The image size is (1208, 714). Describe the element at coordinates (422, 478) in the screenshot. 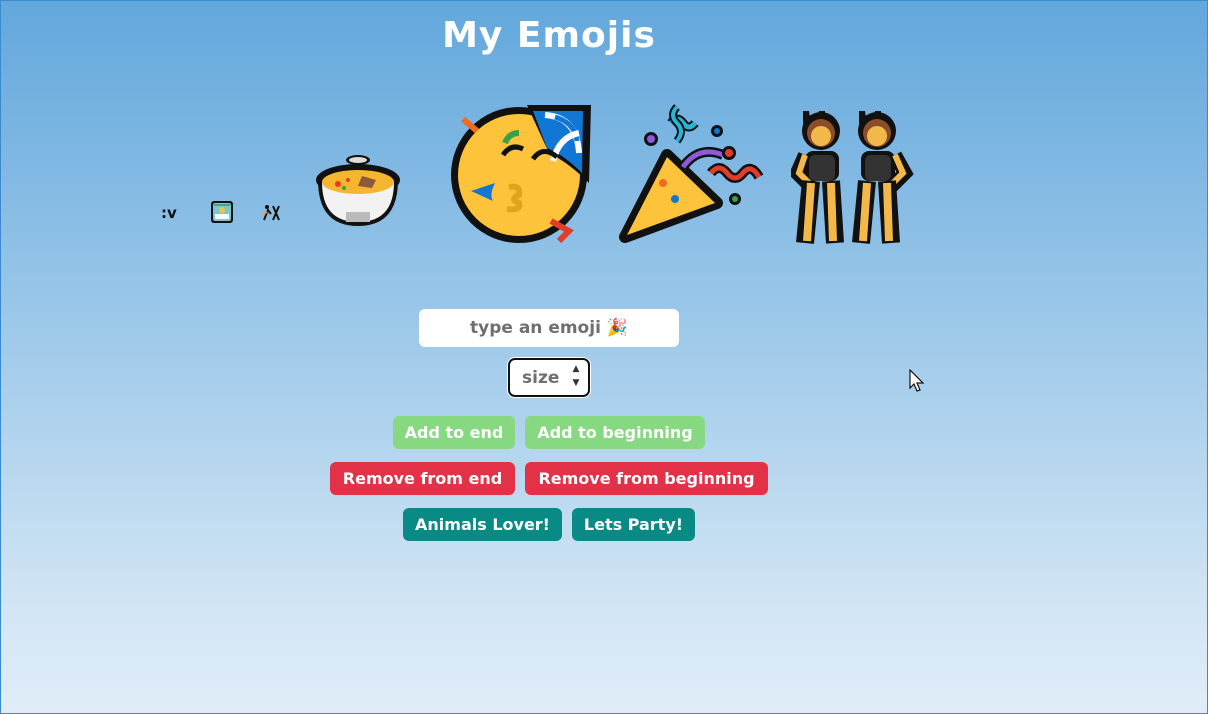

I see `remove-from-end-button: Remove from end` at that location.